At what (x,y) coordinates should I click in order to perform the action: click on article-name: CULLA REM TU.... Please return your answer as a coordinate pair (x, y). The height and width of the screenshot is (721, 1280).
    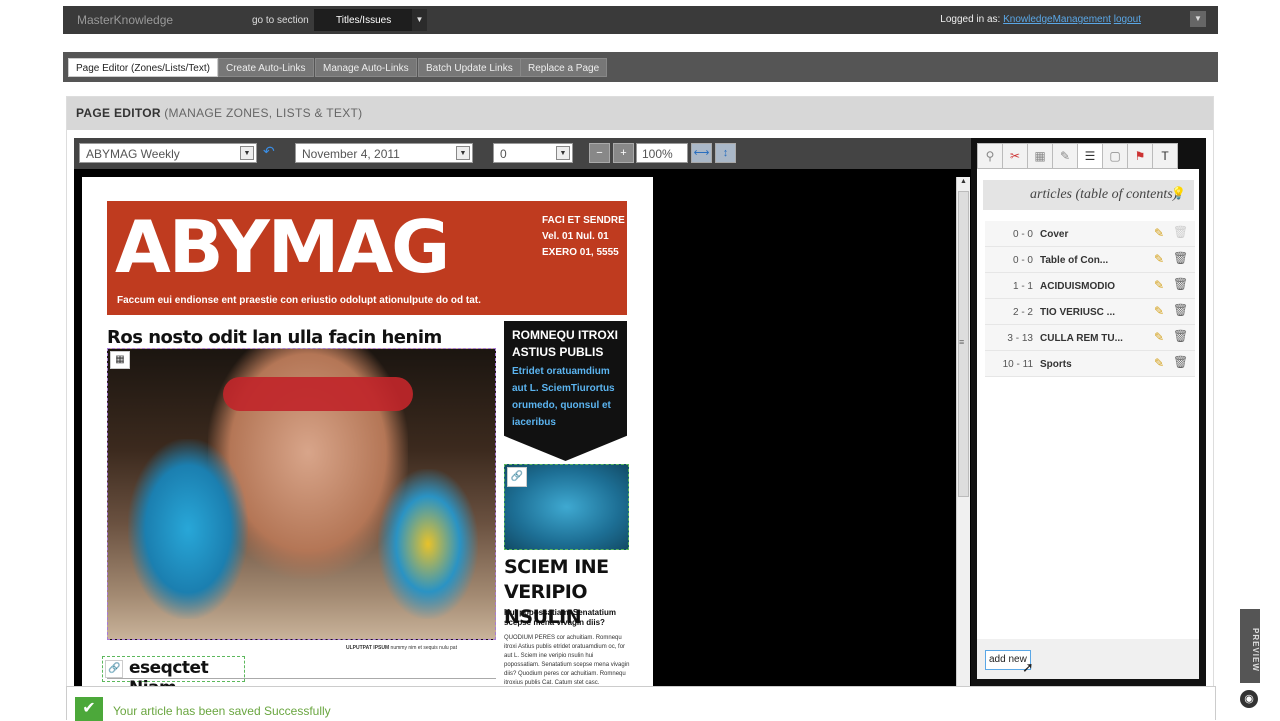
    Looking at the image, I should click on (1081, 338).